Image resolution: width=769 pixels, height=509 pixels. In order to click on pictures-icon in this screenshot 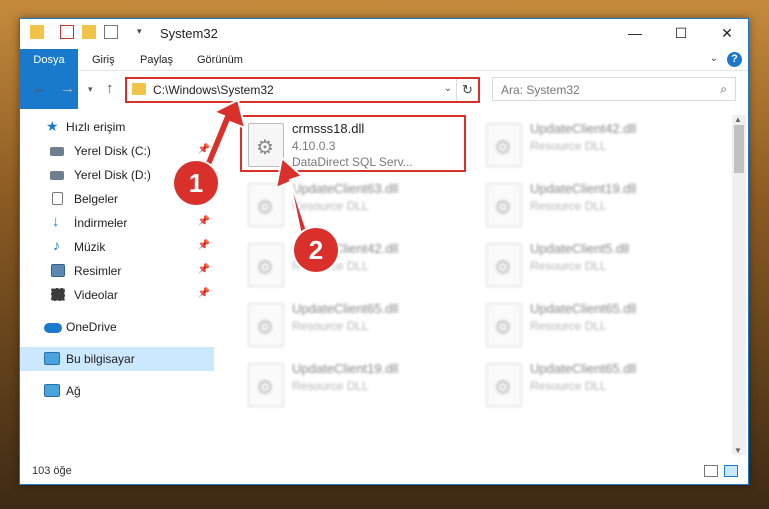, I will do `click(58, 270)`.